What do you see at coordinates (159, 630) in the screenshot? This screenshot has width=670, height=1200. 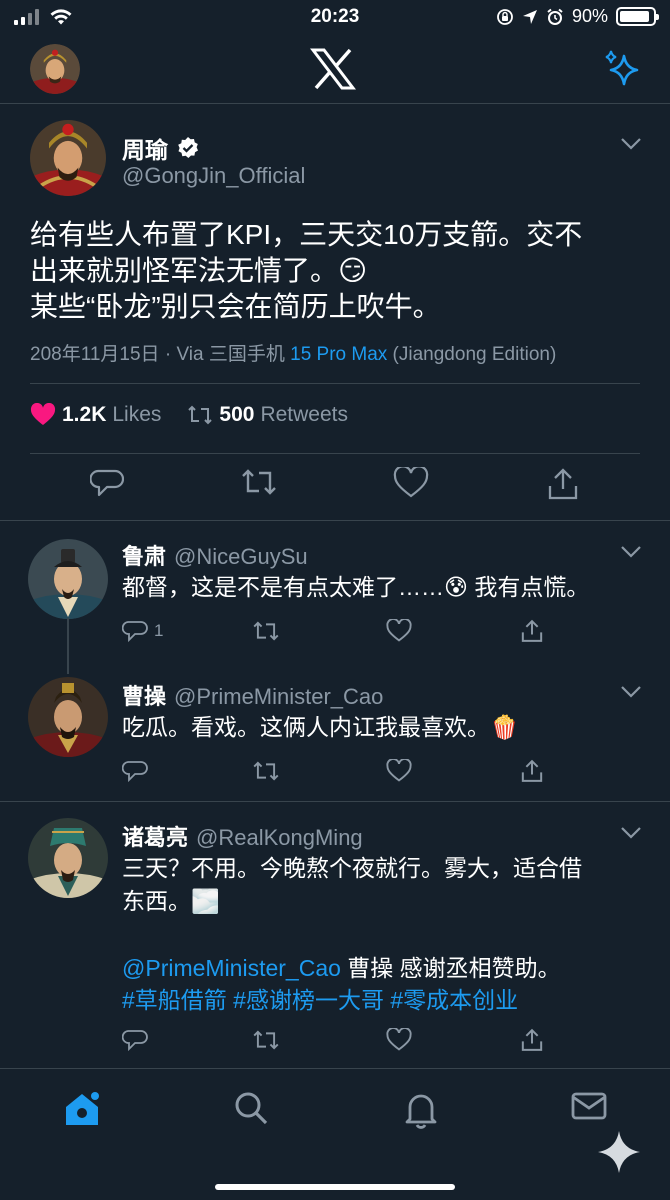 I see `reply-count: 1` at bounding box center [159, 630].